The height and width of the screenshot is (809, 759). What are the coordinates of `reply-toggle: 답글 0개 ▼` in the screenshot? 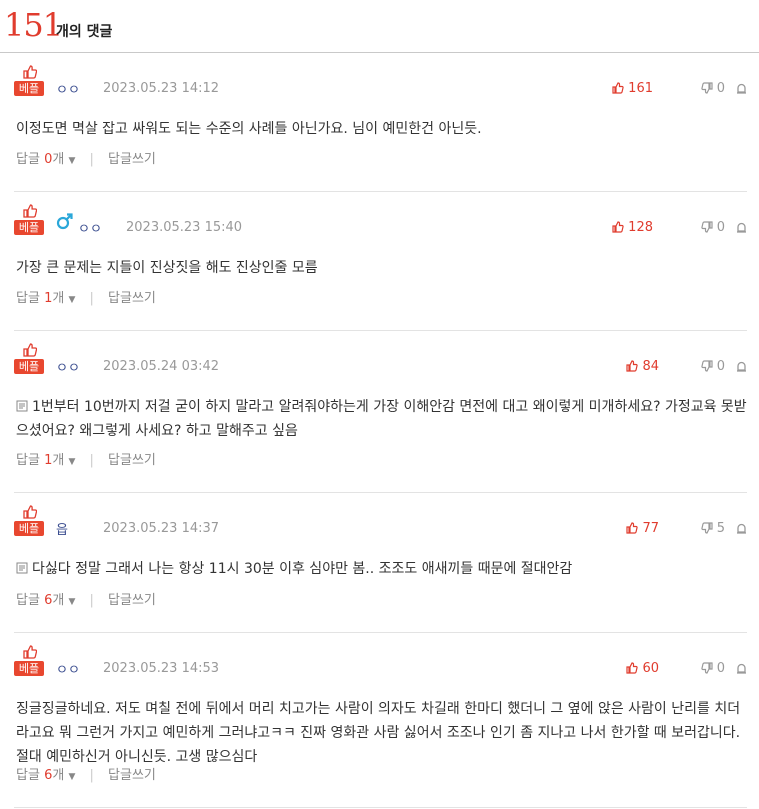 It's located at (48, 159).